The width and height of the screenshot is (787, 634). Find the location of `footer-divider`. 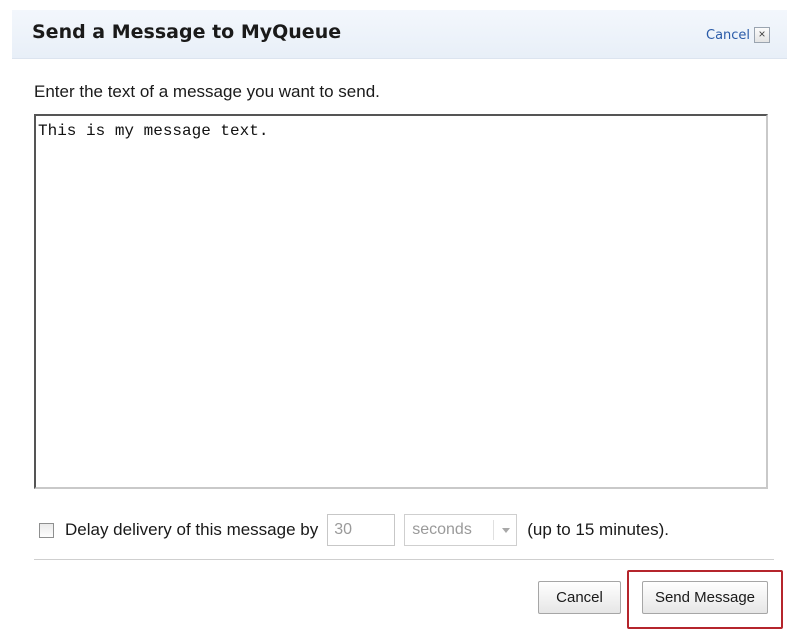

footer-divider is located at coordinates (404, 559).